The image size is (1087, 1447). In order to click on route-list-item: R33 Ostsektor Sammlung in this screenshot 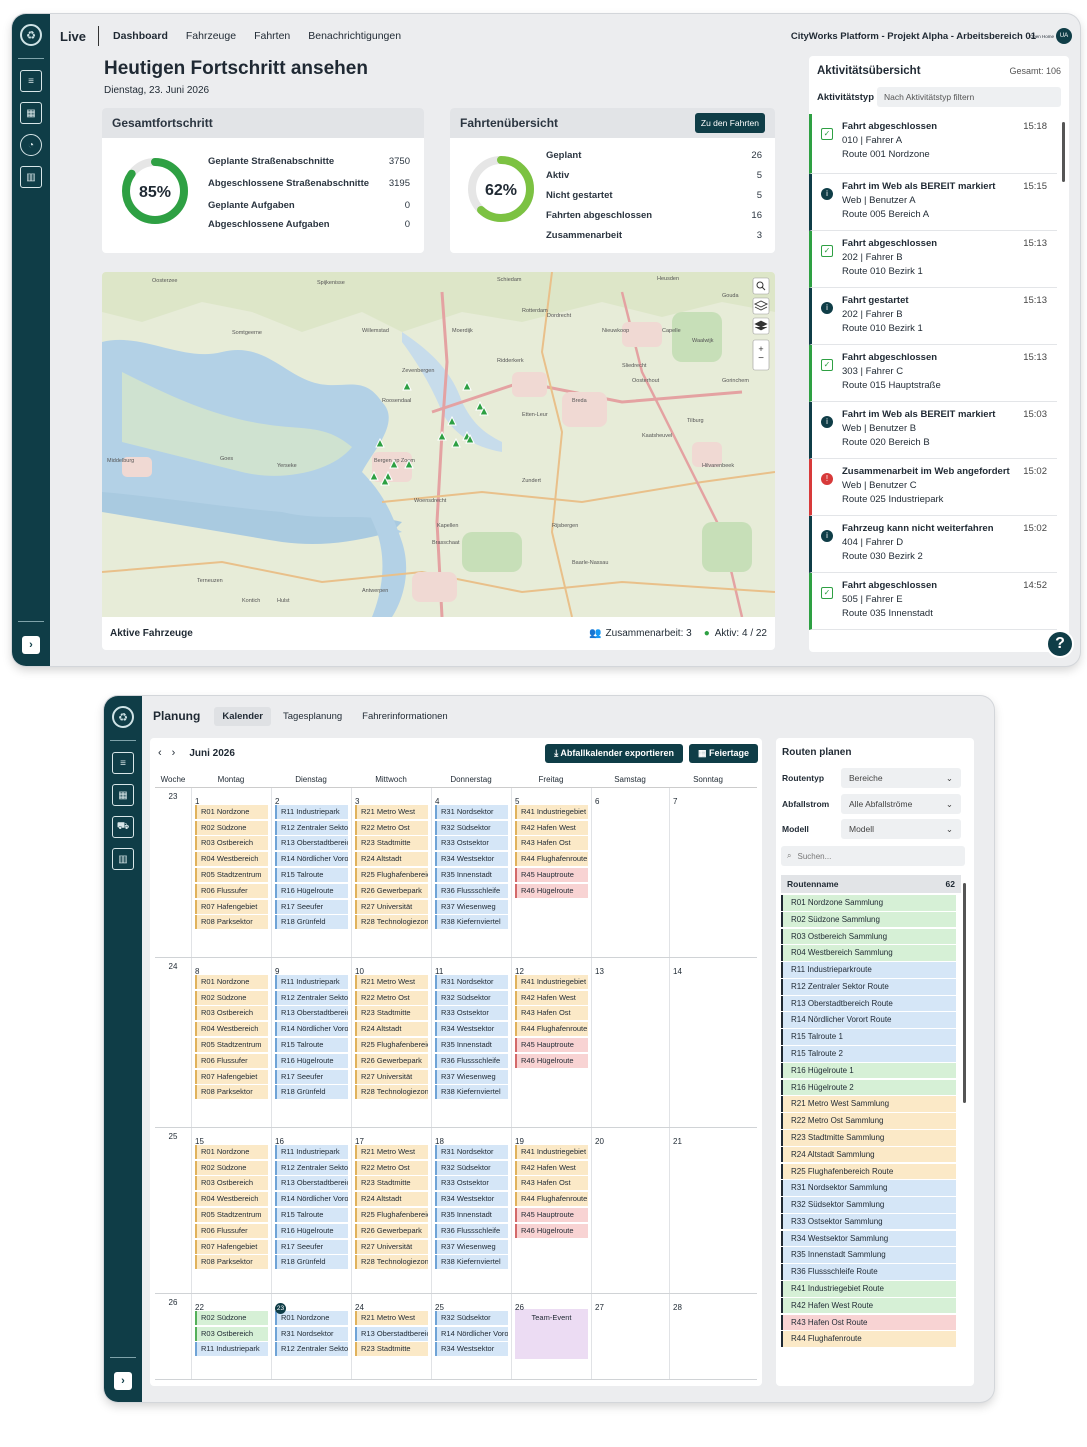, I will do `click(868, 1221)`.